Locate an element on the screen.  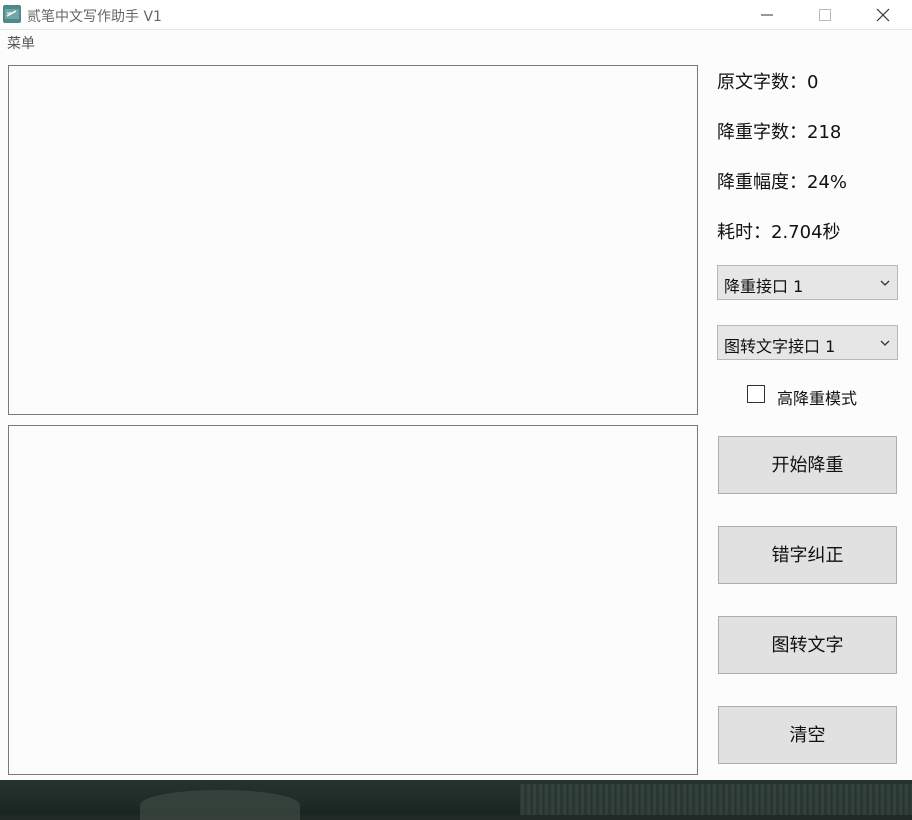
close-button is located at coordinates (883, 15).